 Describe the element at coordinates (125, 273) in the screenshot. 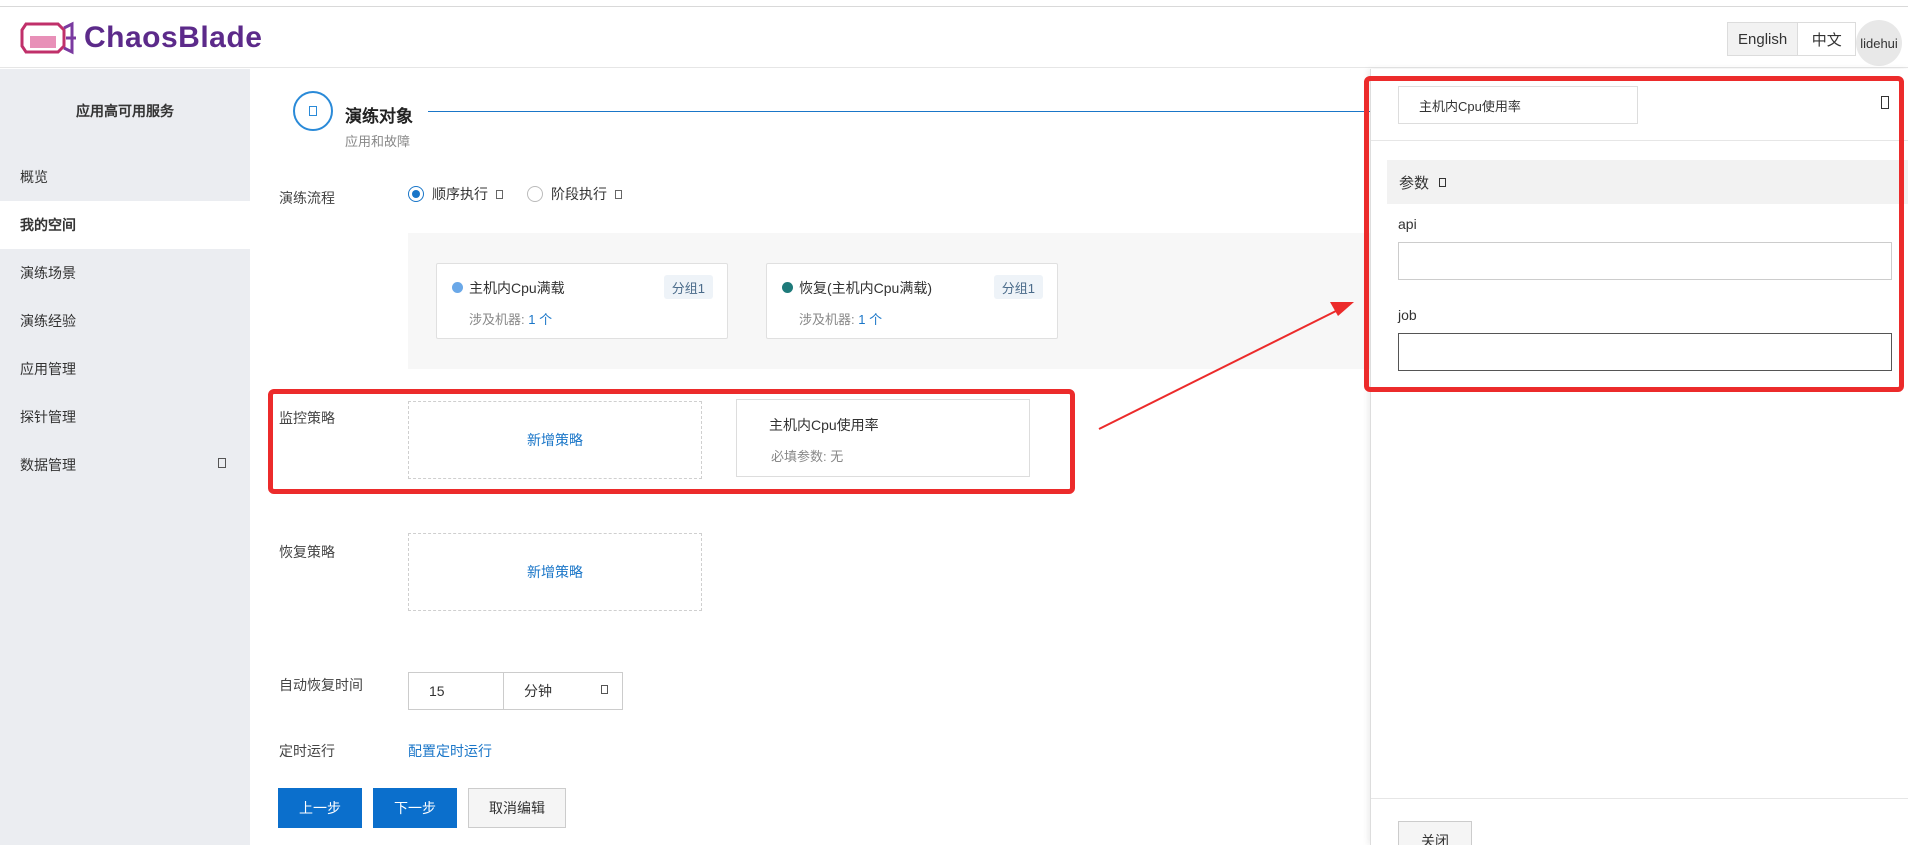

I see `sidebar-item-scenarios: 演练场景` at that location.